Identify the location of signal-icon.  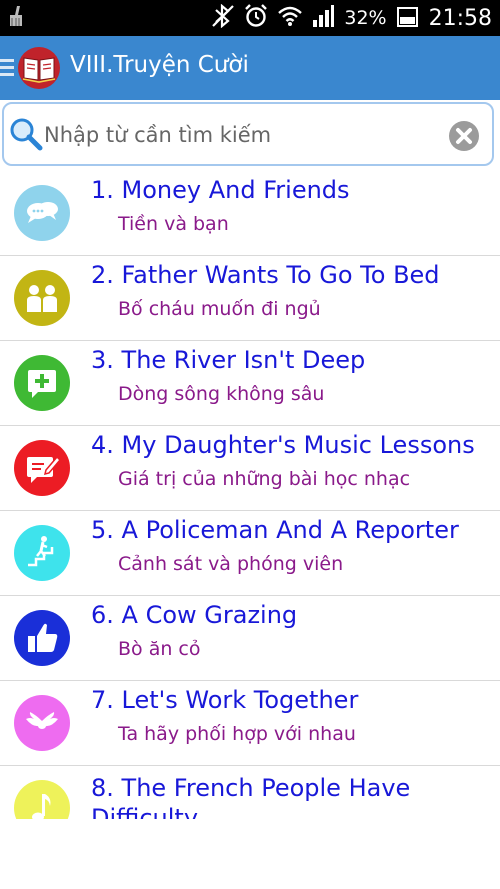
(323, 18).